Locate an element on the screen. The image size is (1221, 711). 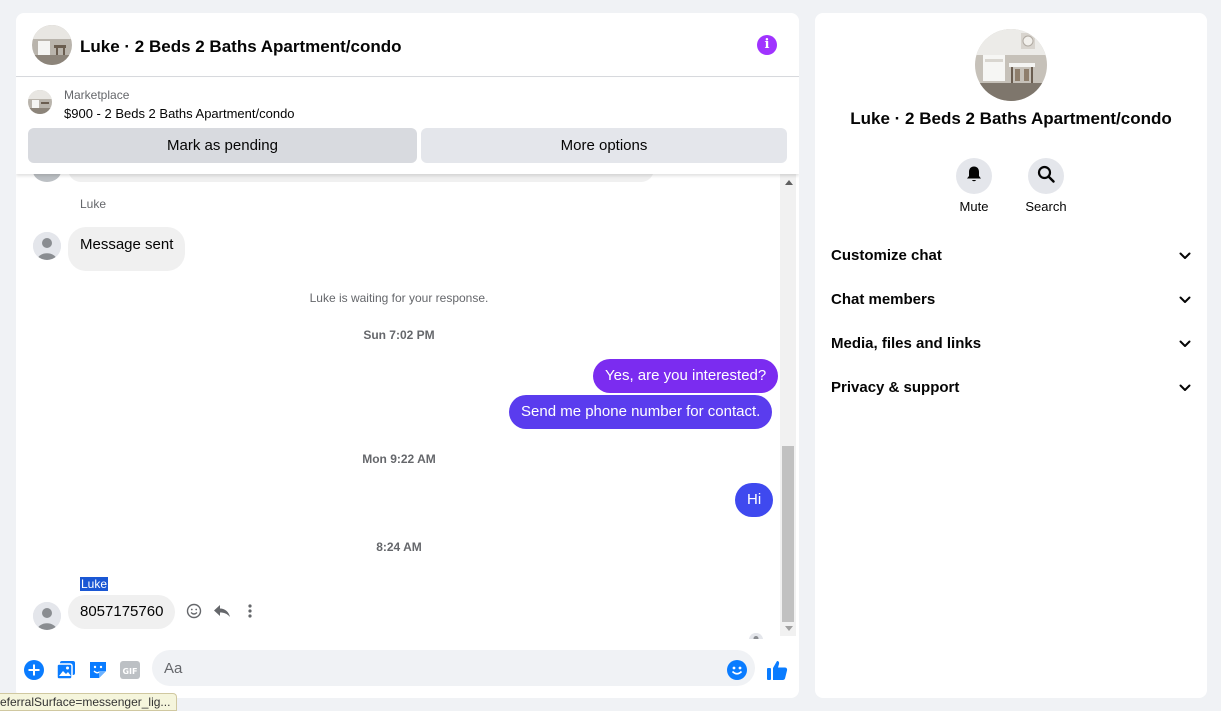
listing-title: $900 - 2 Beds 2 Baths Apartment/condo is located at coordinates (179, 113).